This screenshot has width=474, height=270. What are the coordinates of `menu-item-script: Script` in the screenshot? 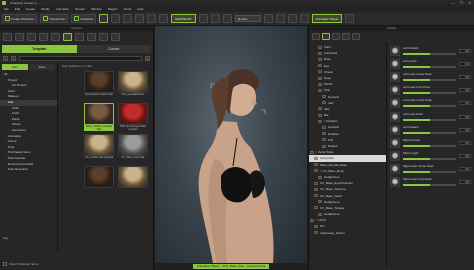 It's located at (128, 9).